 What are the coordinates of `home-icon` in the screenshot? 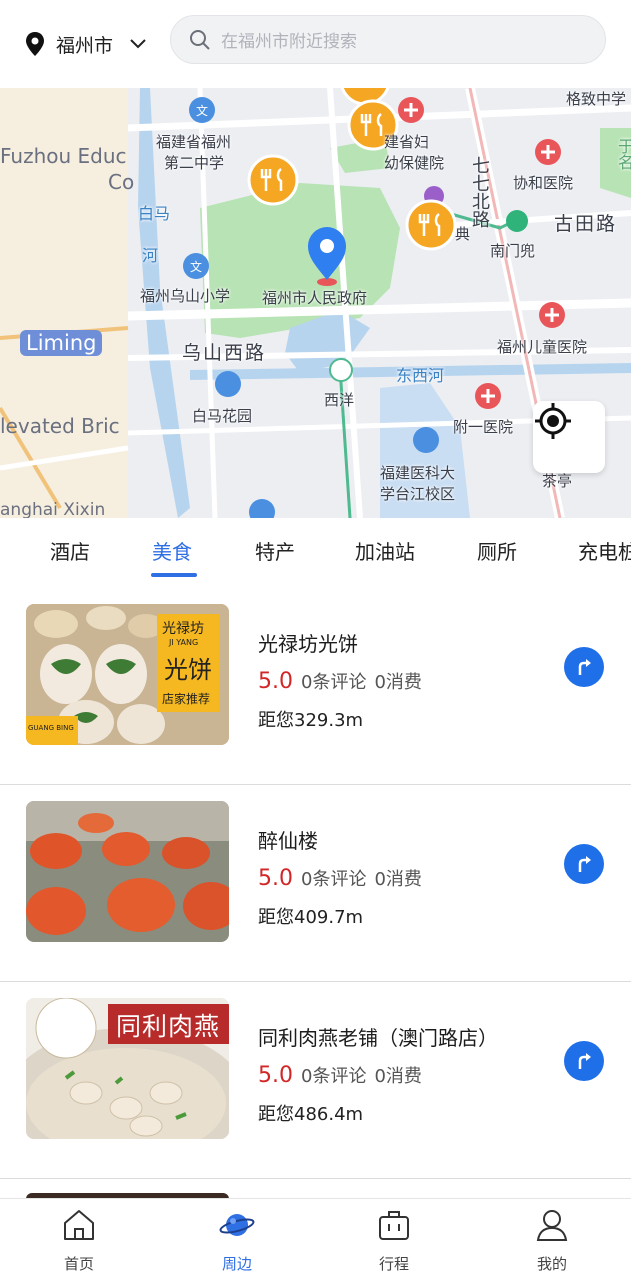 It's located at (79, 1225).